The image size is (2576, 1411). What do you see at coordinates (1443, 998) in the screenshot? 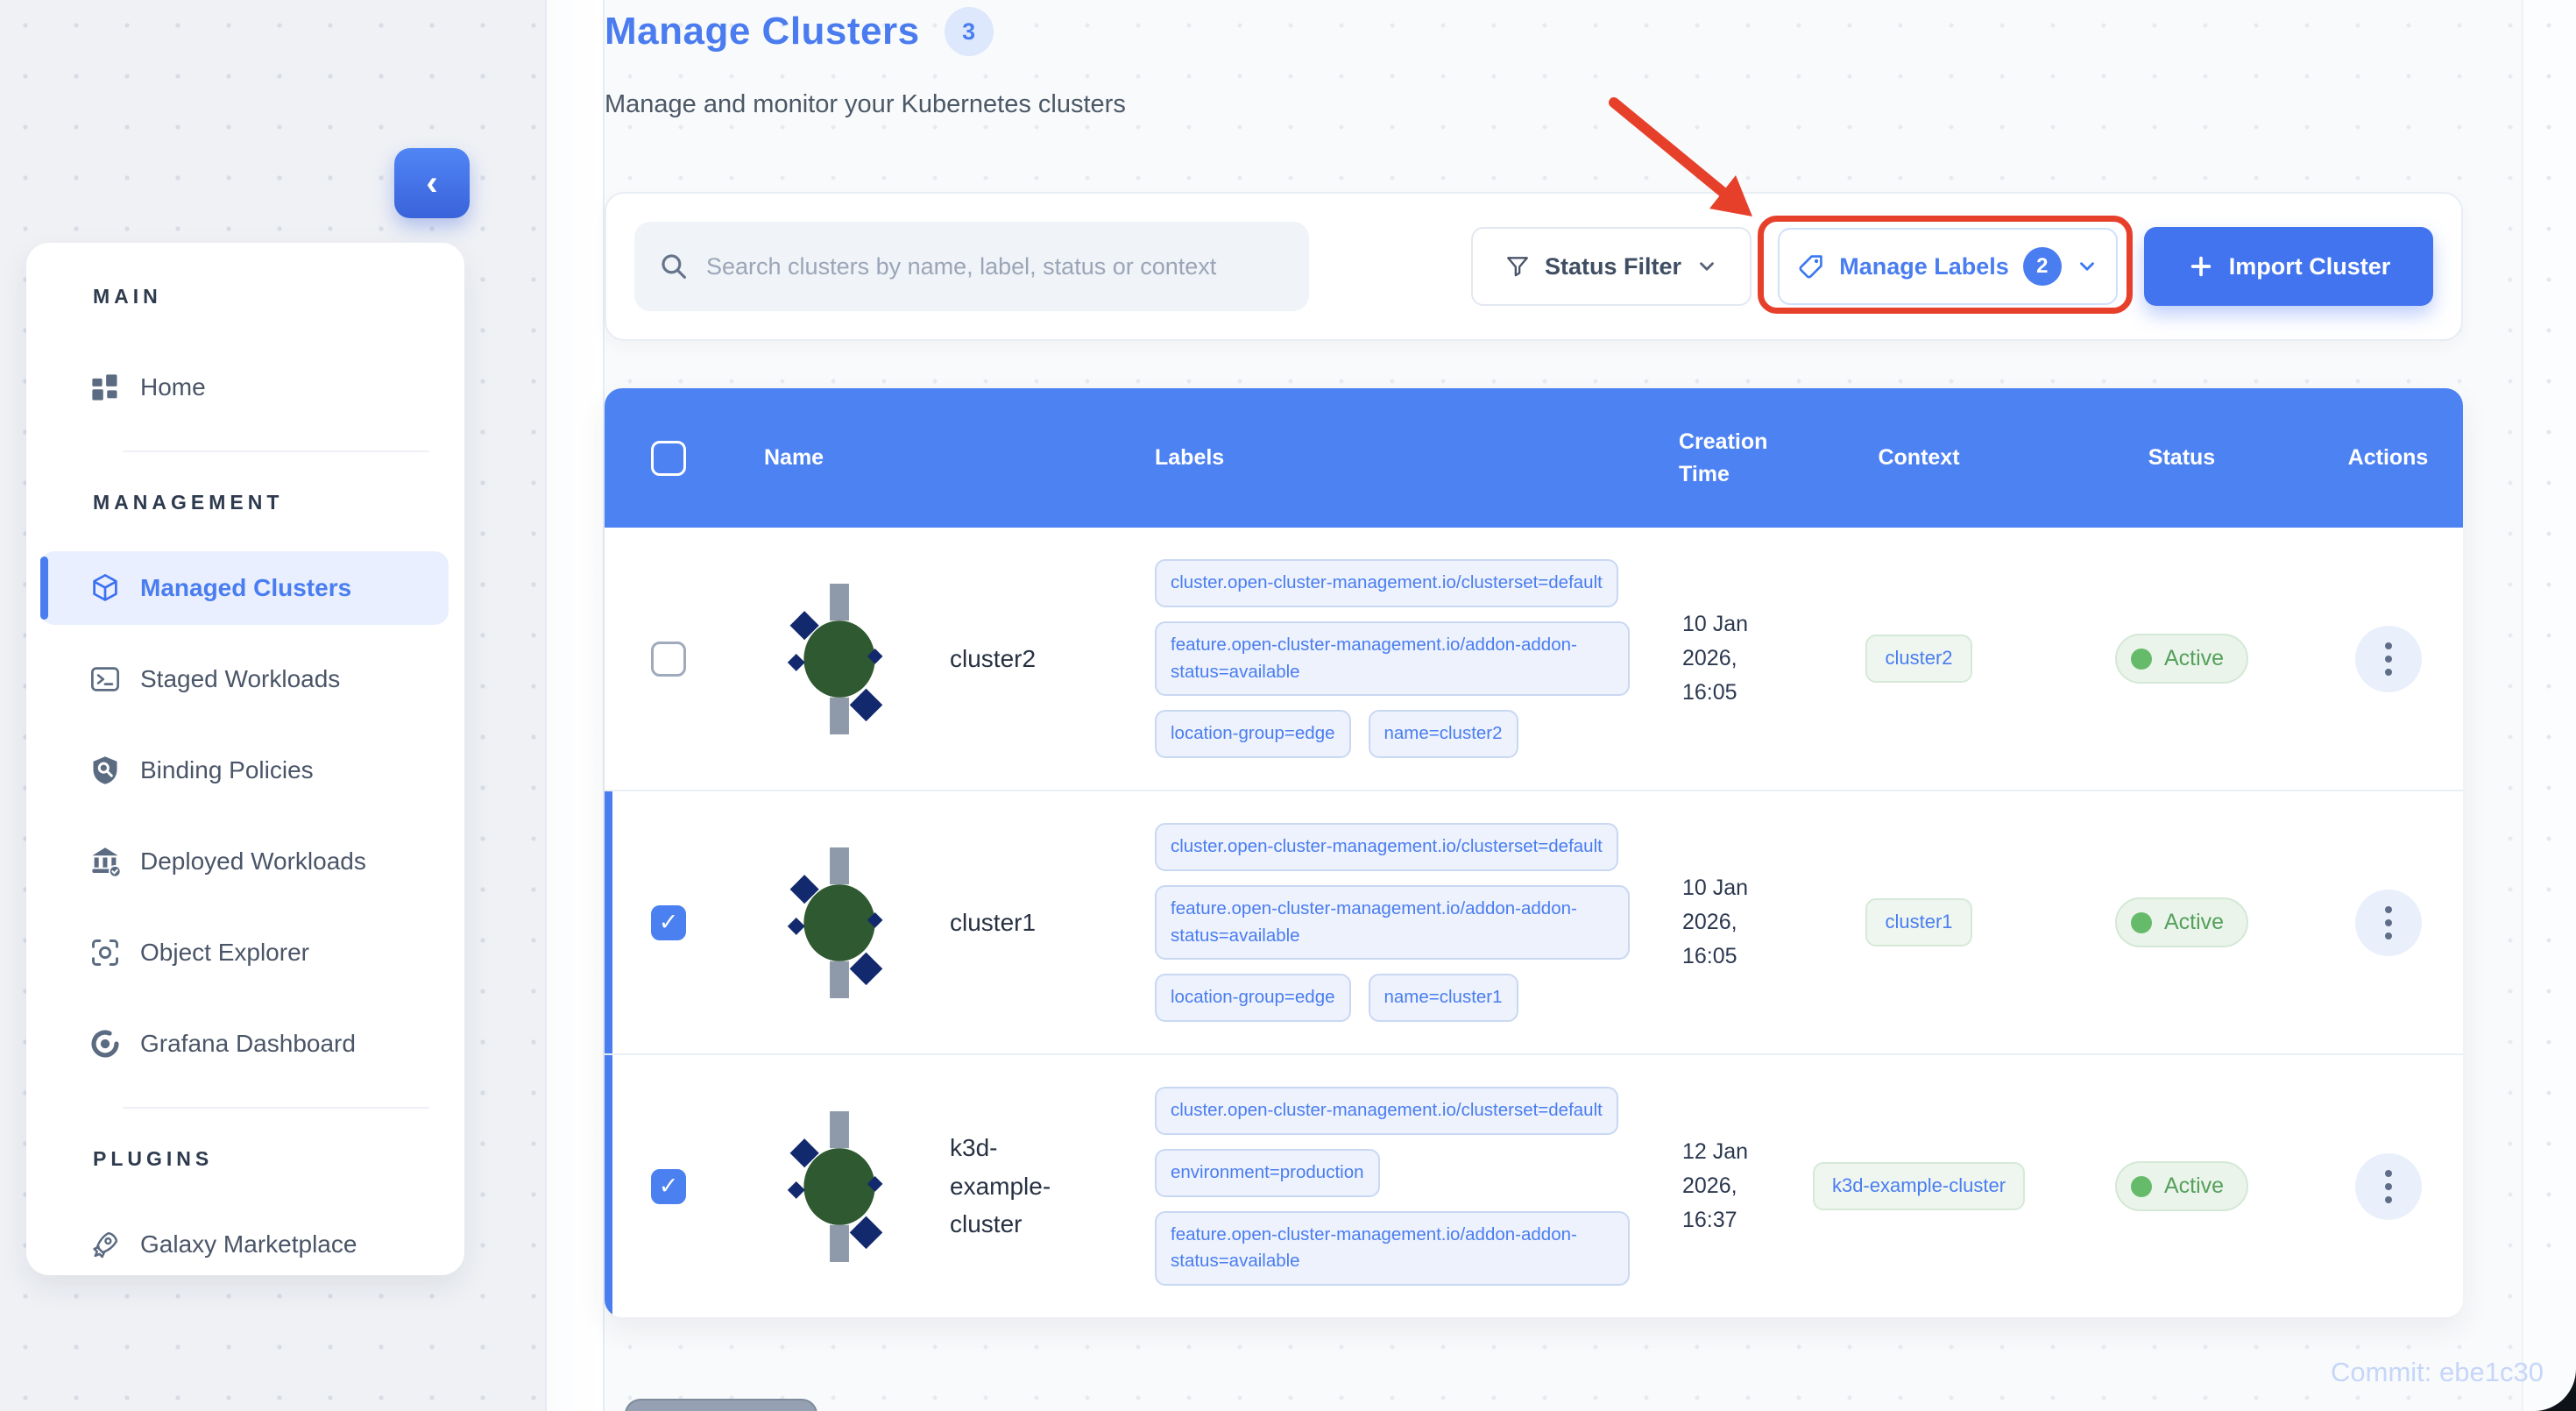
I see `label-chip: name=cluster1` at bounding box center [1443, 998].